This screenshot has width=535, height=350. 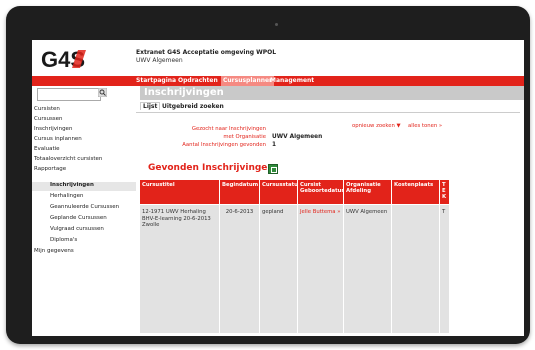 What do you see at coordinates (240, 192) in the screenshot?
I see `column-header-begindatum: Begindatum` at bounding box center [240, 192].